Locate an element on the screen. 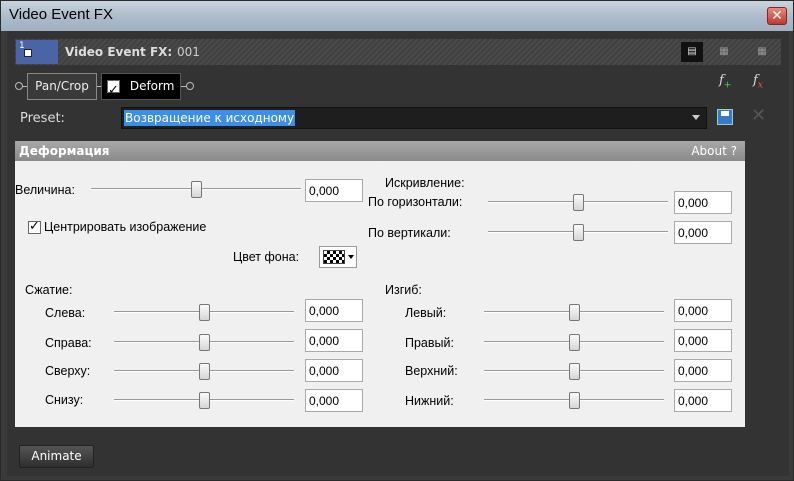  pan-crop-button: Pan/Crop is located at coordinates (62, 86).